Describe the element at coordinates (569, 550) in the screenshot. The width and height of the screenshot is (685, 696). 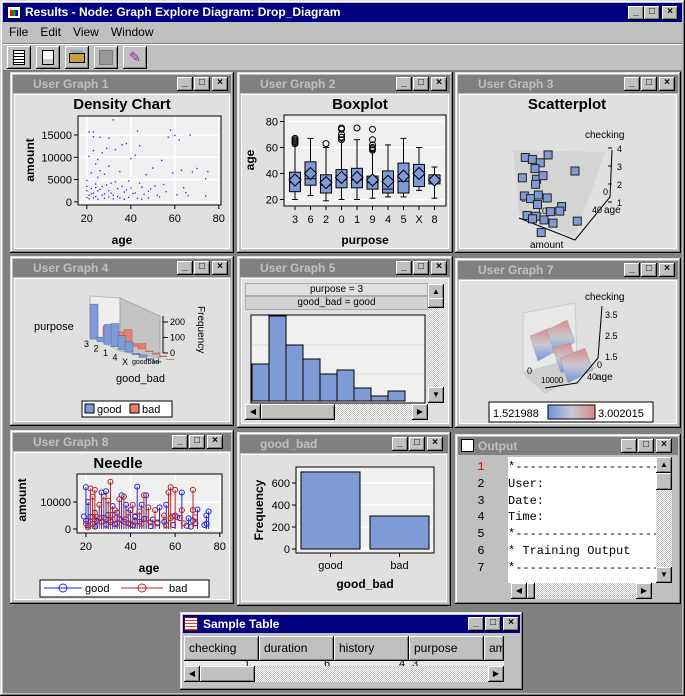
I see `output-line: * Training Output` at that location.